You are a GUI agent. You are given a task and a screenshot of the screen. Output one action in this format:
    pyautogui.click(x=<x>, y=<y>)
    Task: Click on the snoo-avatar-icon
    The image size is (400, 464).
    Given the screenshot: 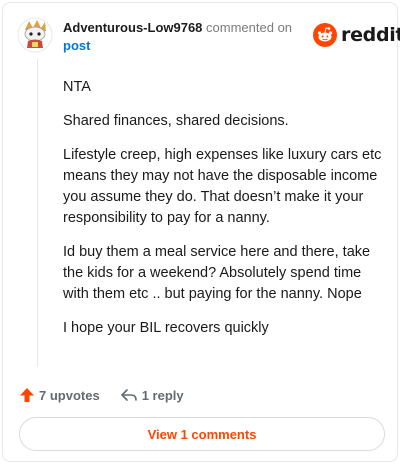 What is the action you would take?
    pyautogui.click(x=35, y=35)
    